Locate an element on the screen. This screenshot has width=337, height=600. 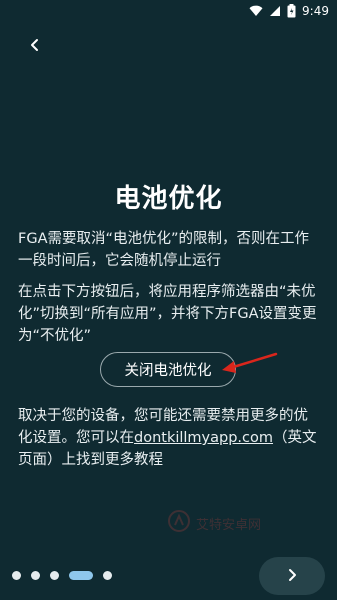
watermark-text: 艾特安卓网 is located at coordinates (229, 525).